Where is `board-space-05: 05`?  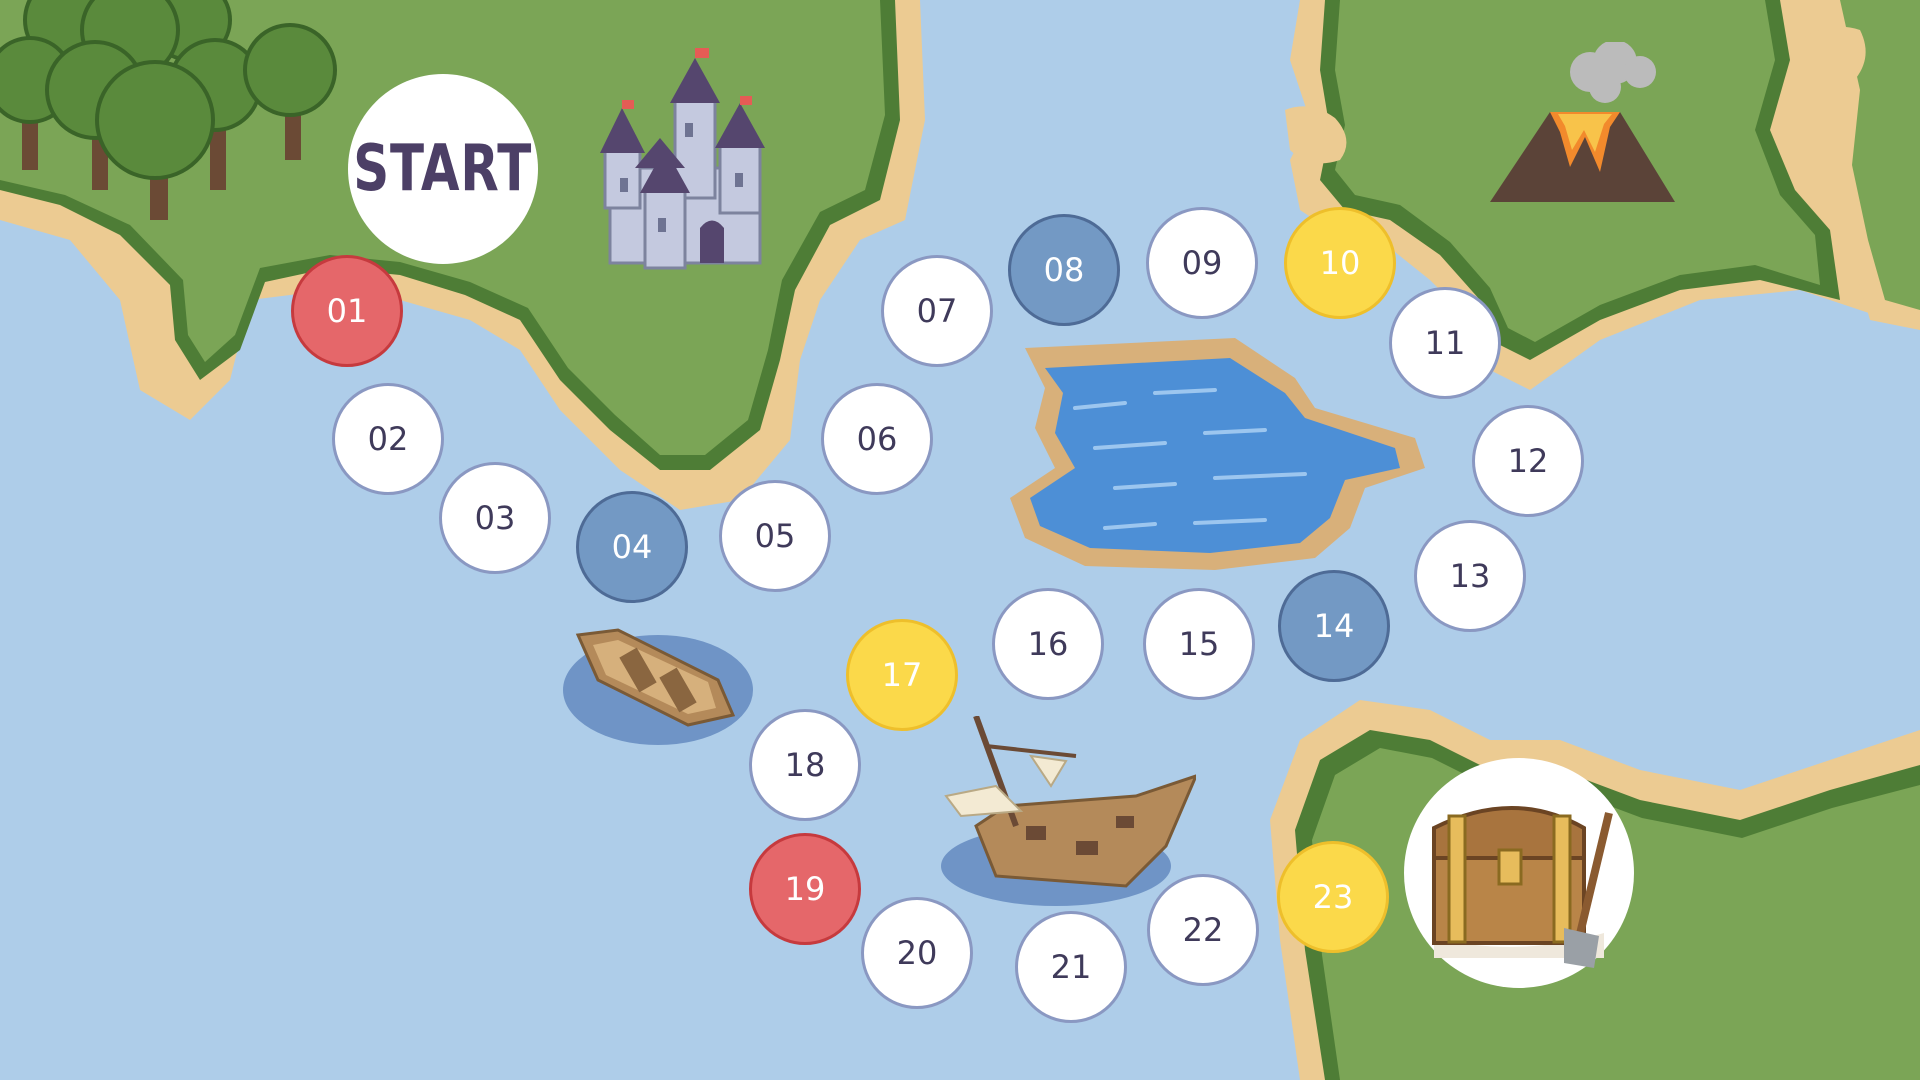 board-space-05: 05 is located at coordinates (775, 536).